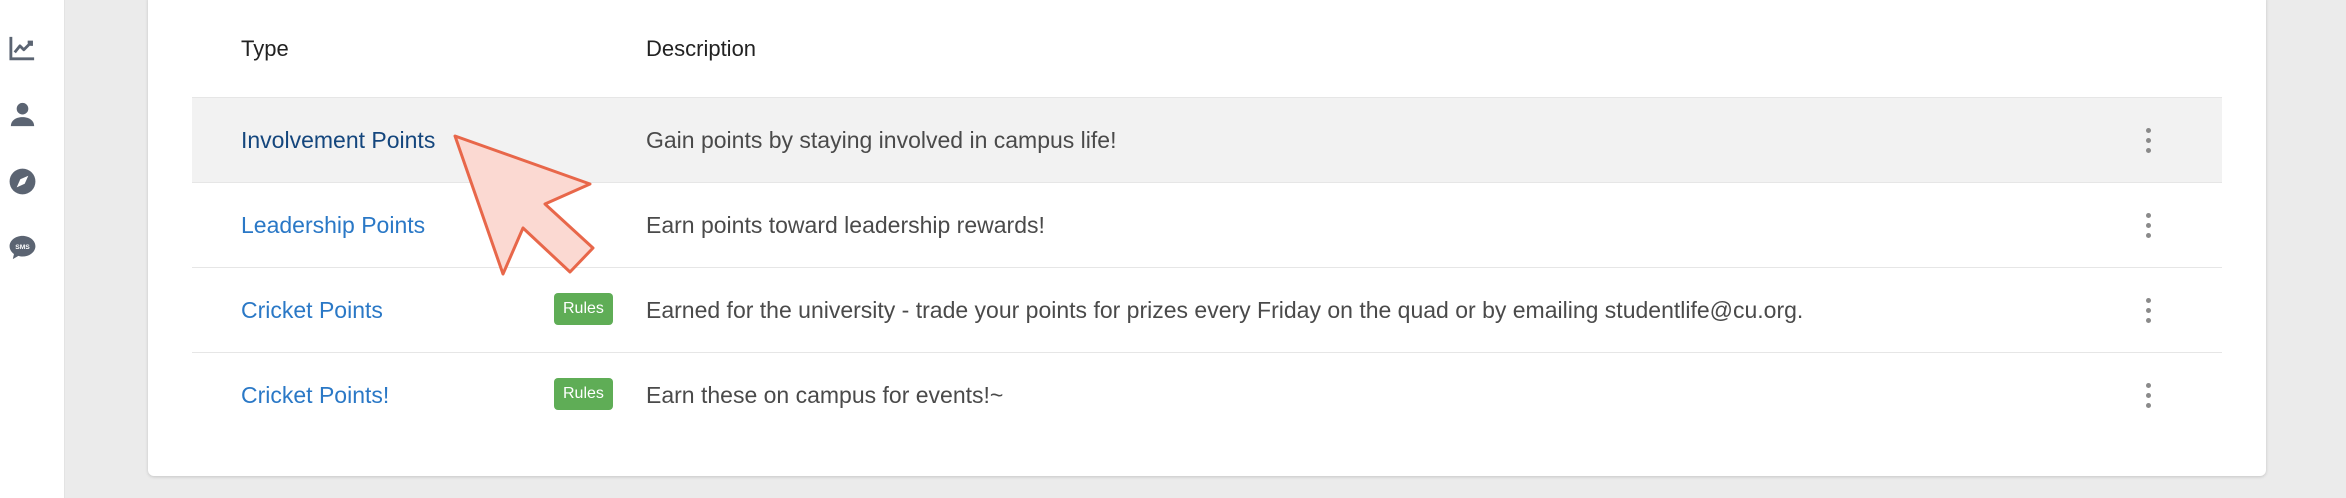 Image resolution: width=2346 pixels, height=498 pixels. I want to click on sms-icon-text: SMS, so click(22, 247).